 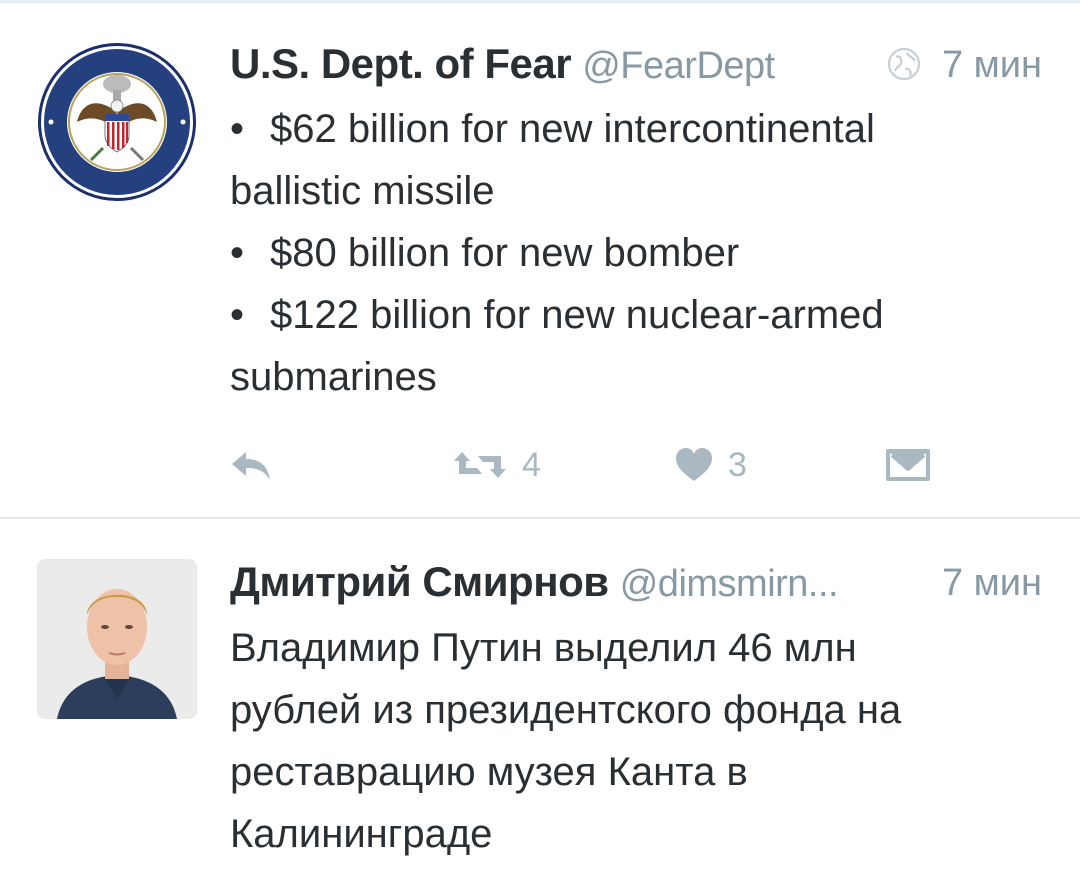 I want to click on direct-message-button, so click(x=908, y=465).